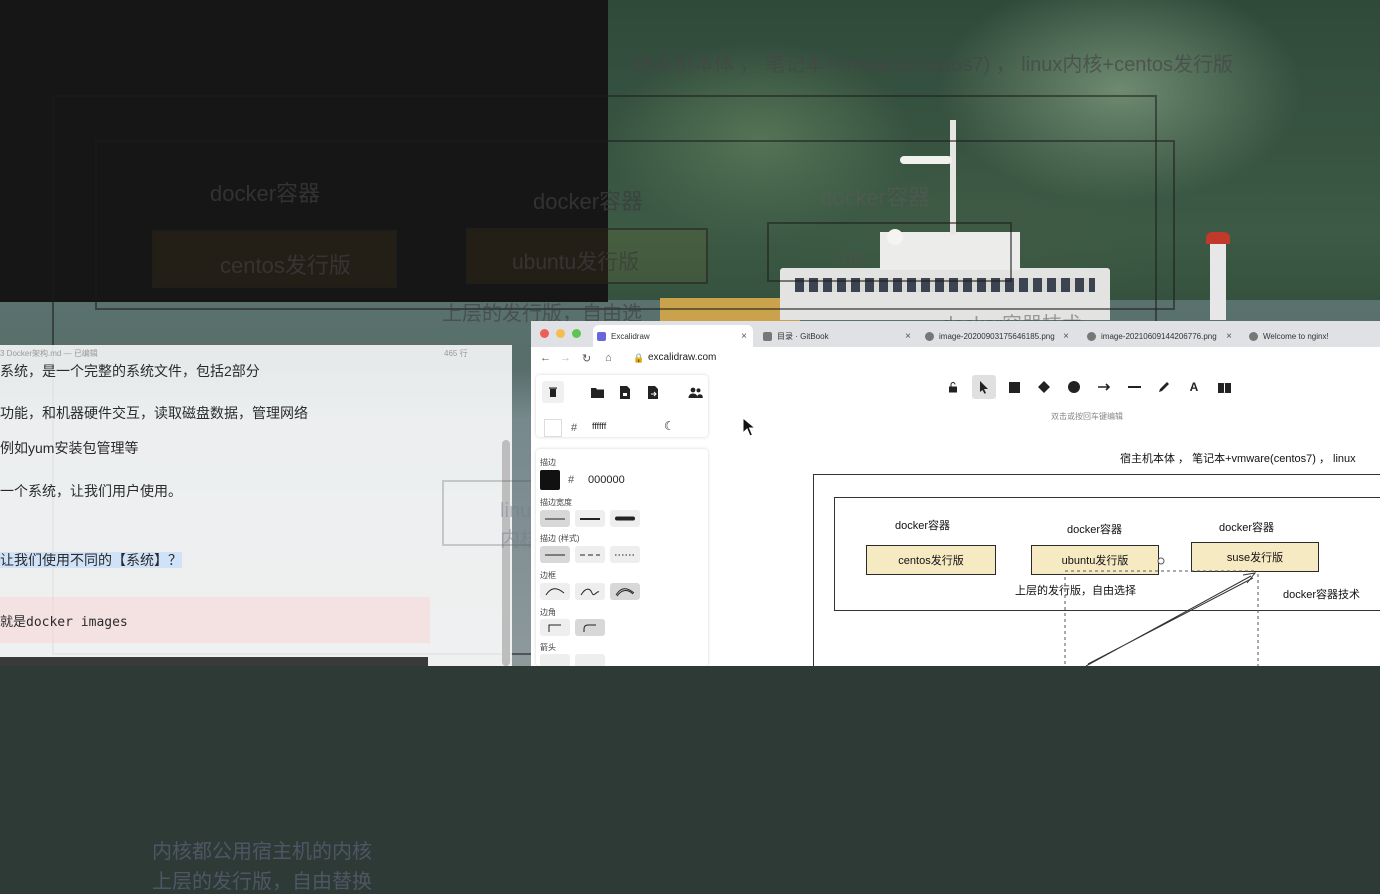  I want to click on stroke-style-dashed, so click(590, 554).